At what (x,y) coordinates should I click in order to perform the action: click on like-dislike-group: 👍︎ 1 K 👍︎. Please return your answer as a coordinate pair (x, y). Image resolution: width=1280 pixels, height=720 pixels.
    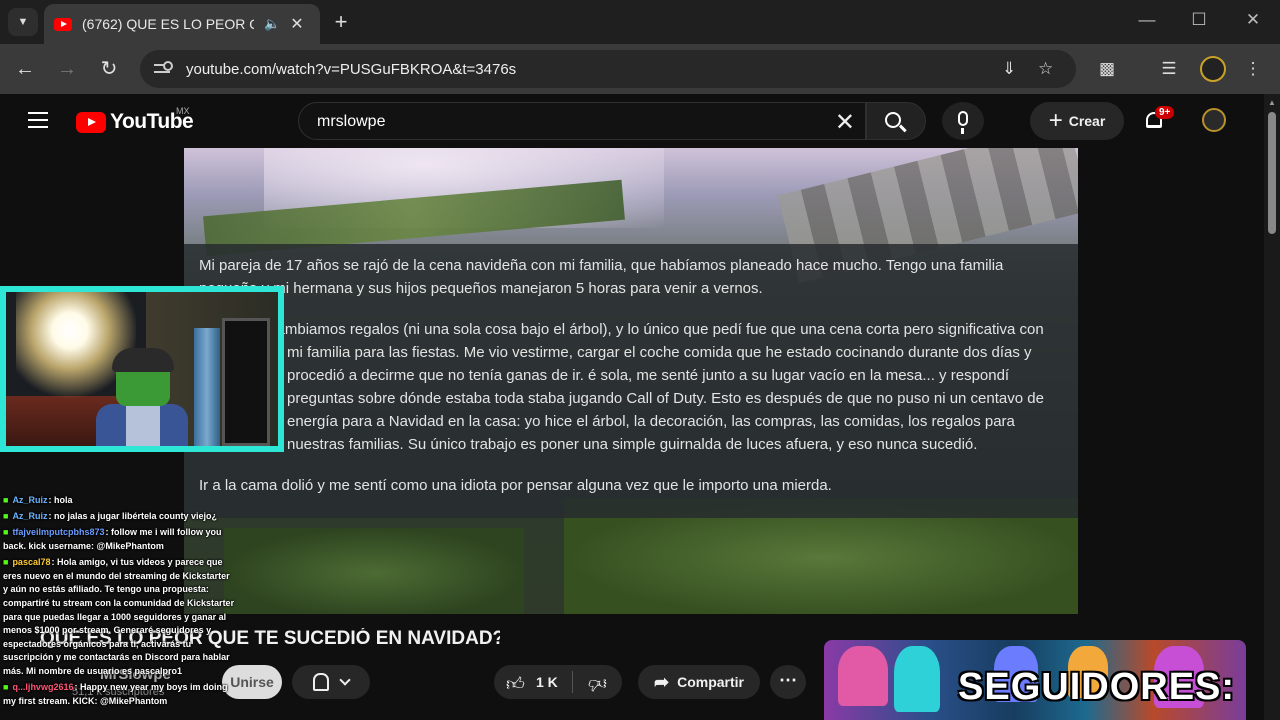
    Looking at the image, I should click on (558, 682).